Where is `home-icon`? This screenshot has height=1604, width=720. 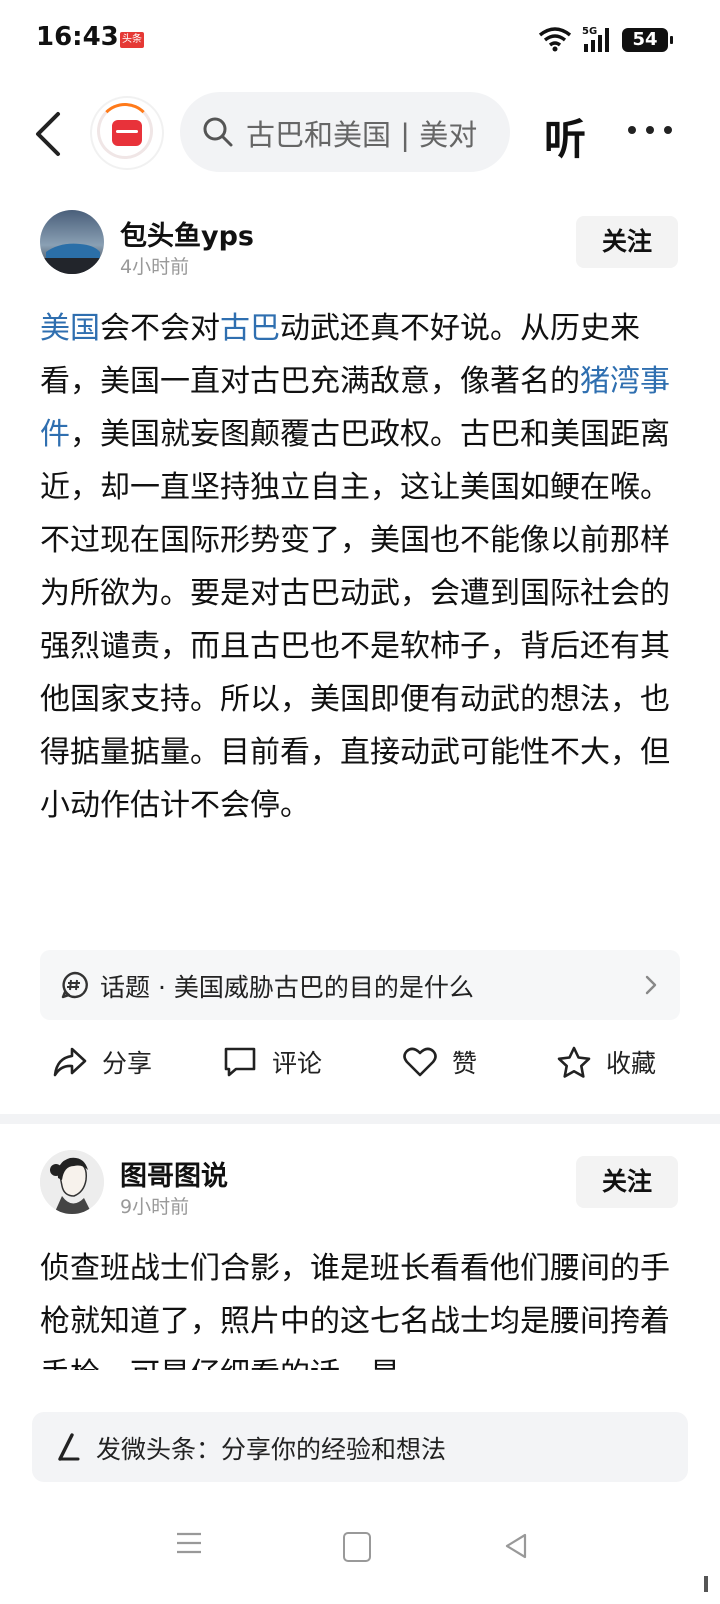
home-icon is located at coordinates (357, 1547).